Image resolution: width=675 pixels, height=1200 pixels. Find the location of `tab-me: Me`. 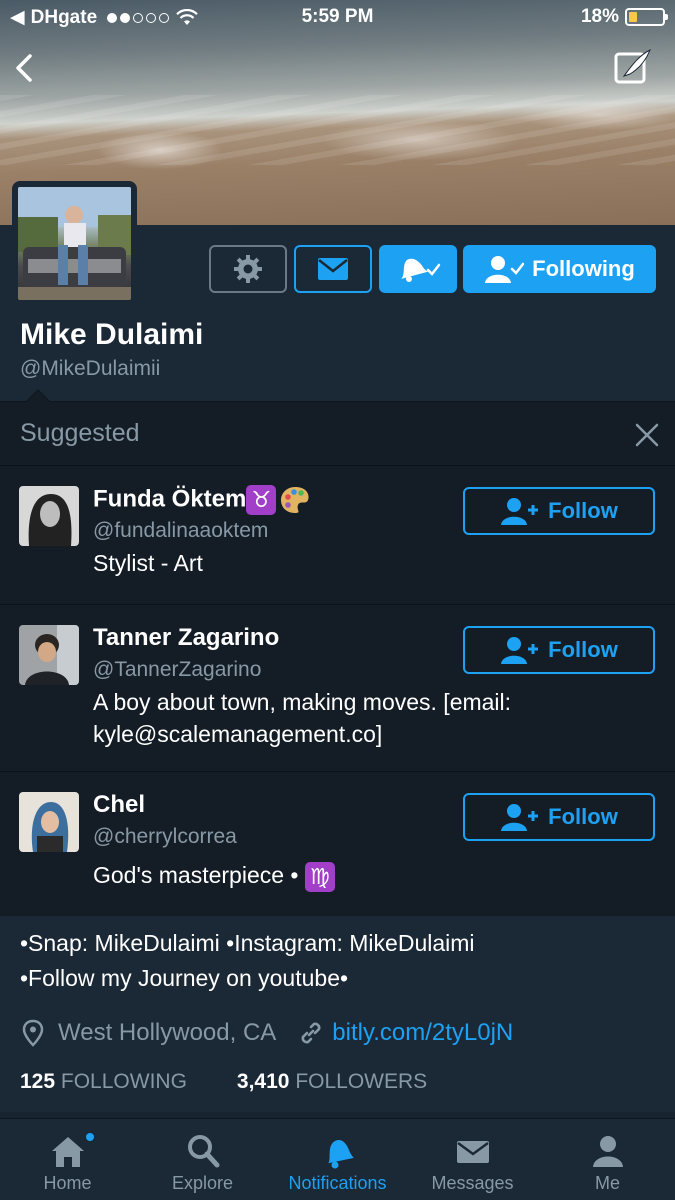

tab-me: Me is located at coordinates (607, 1159).